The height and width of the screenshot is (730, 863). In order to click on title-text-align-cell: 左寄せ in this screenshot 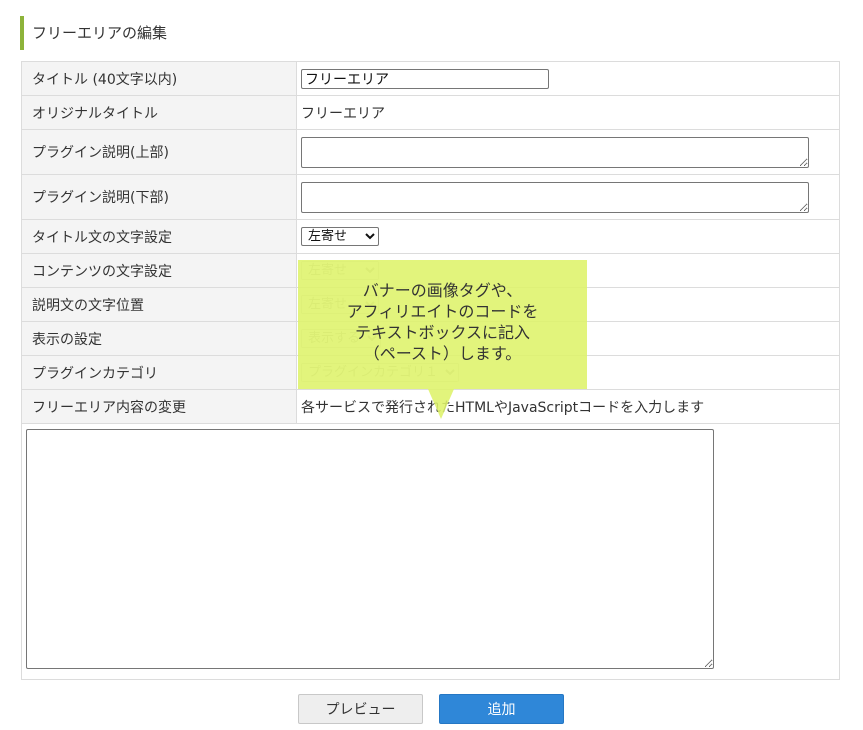, I will do `click(568, 236)`.